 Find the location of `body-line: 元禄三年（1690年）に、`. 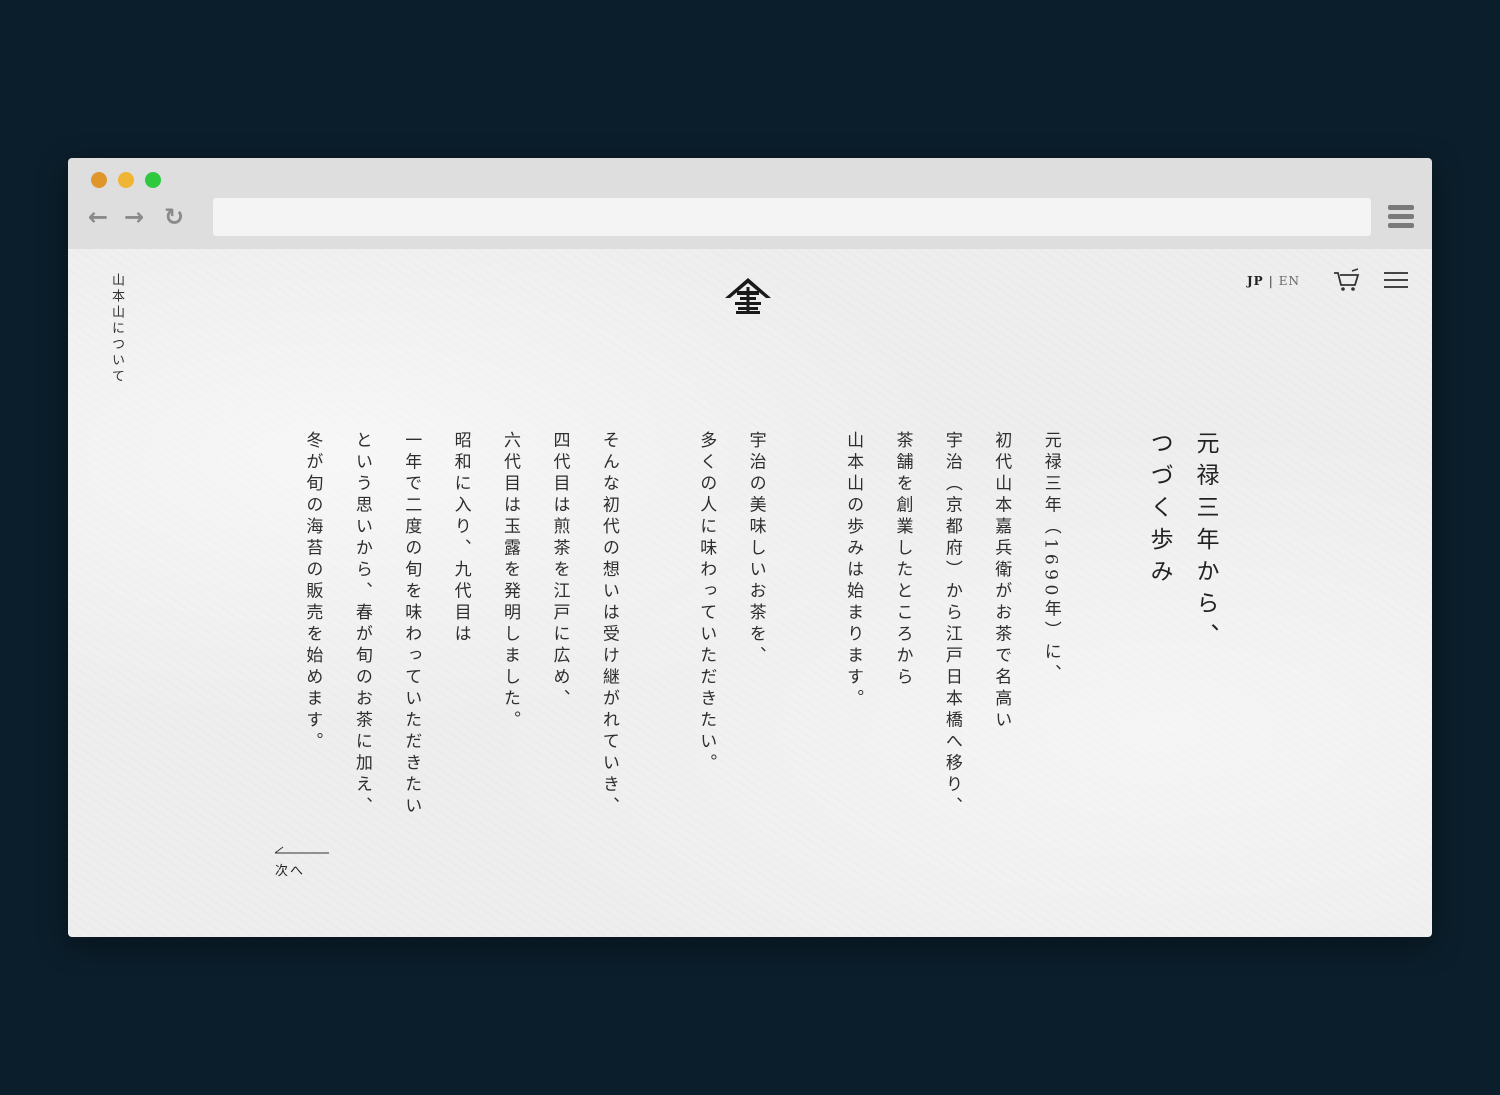

body-line: 元禄三年（1690年）に、 is located at coordinates (1050, 558).